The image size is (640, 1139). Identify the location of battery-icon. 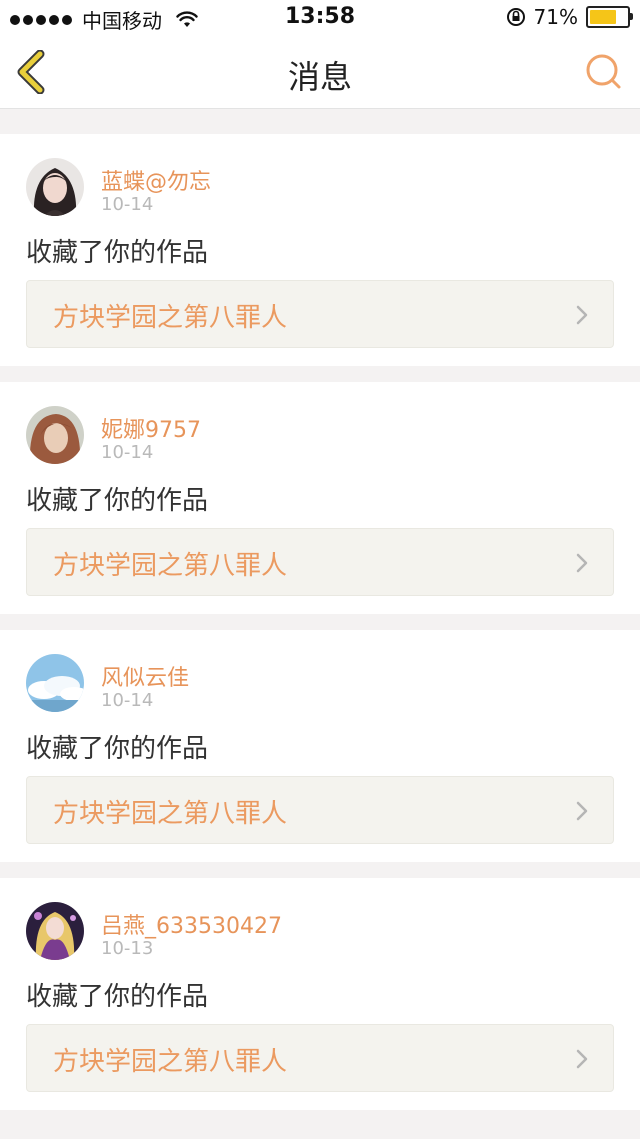
(609, 17).